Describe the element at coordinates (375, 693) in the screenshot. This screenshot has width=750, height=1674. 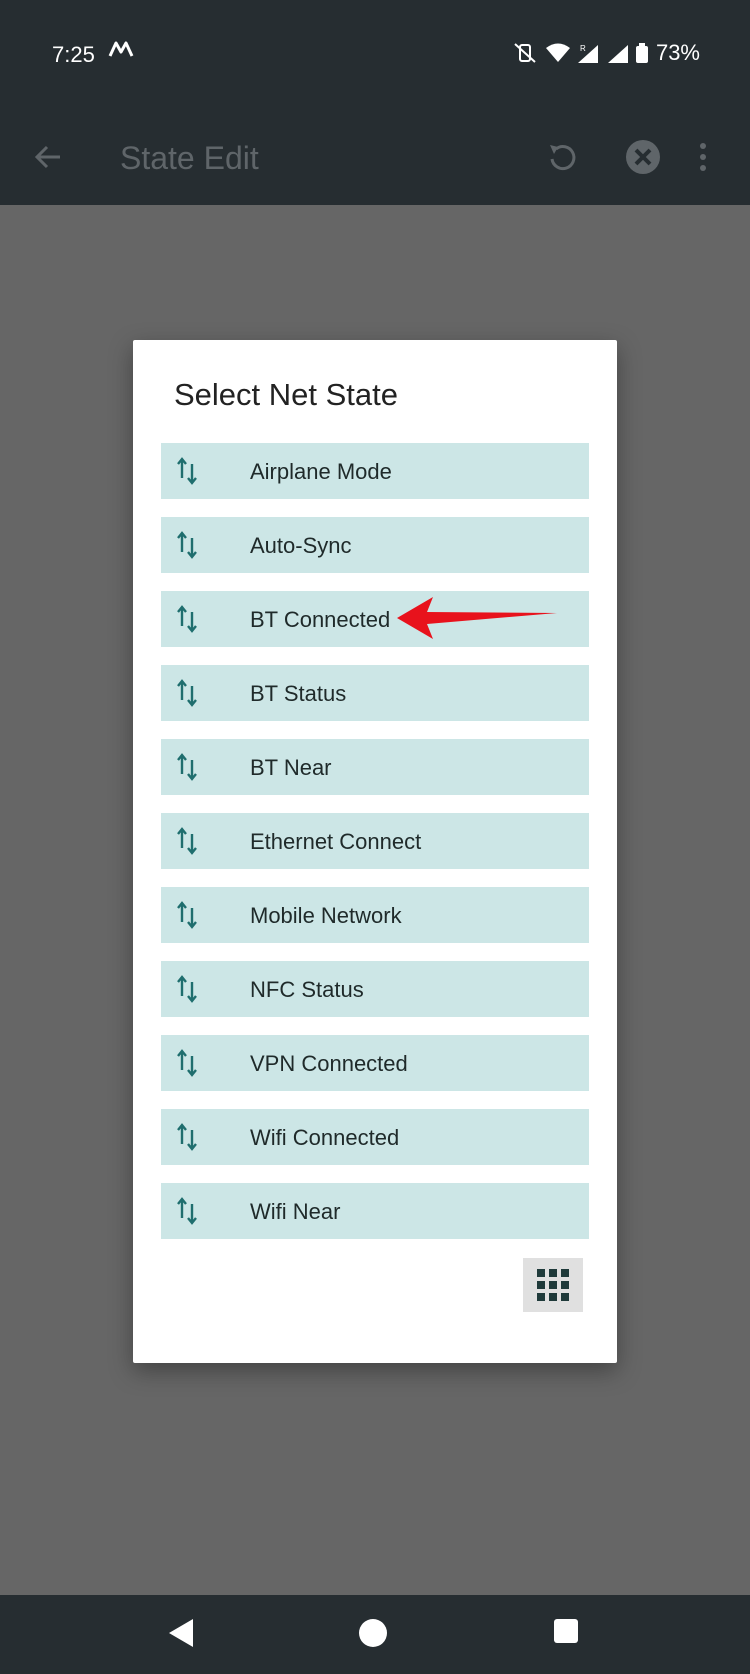
I see `option-bt-status: BT Status` at that location.